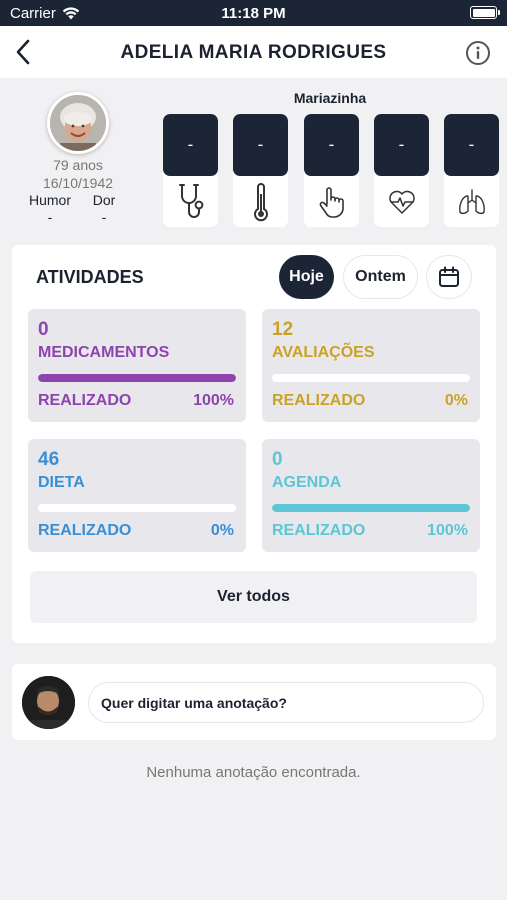  I want to click on user-photo, so click(48, 702).